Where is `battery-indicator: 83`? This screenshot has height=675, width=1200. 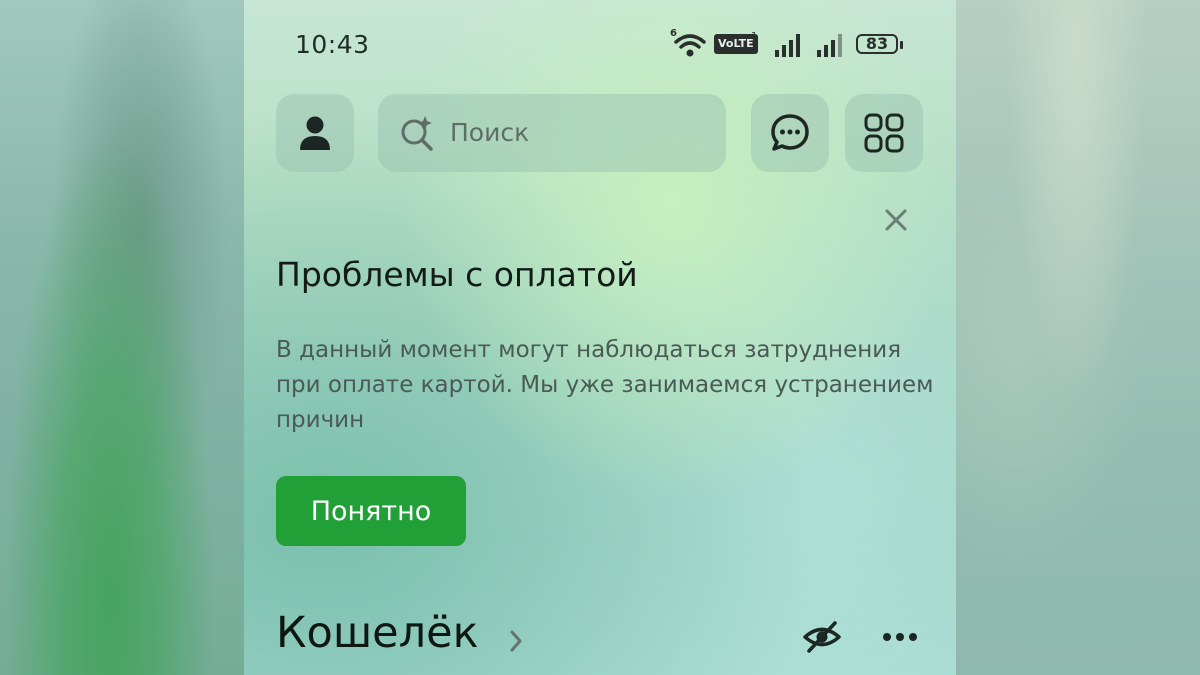 battery-indicator: 83 is located at coordinates (877, 44).